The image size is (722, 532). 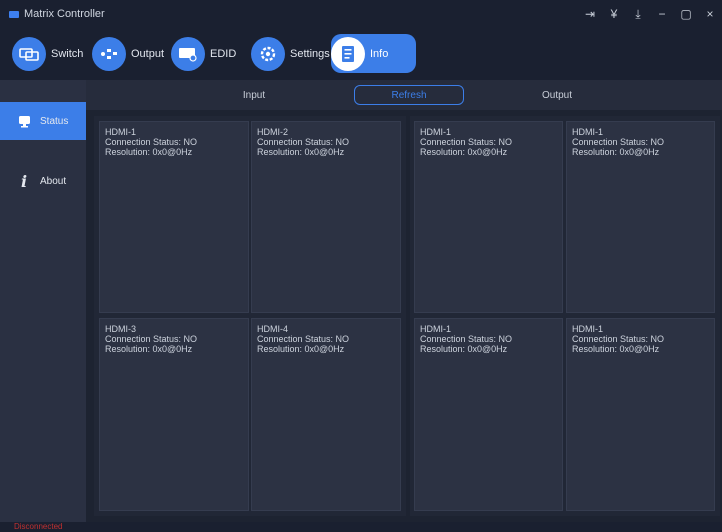 I want to click on sidebar-item-status: Status, so click(x=43, y=121).